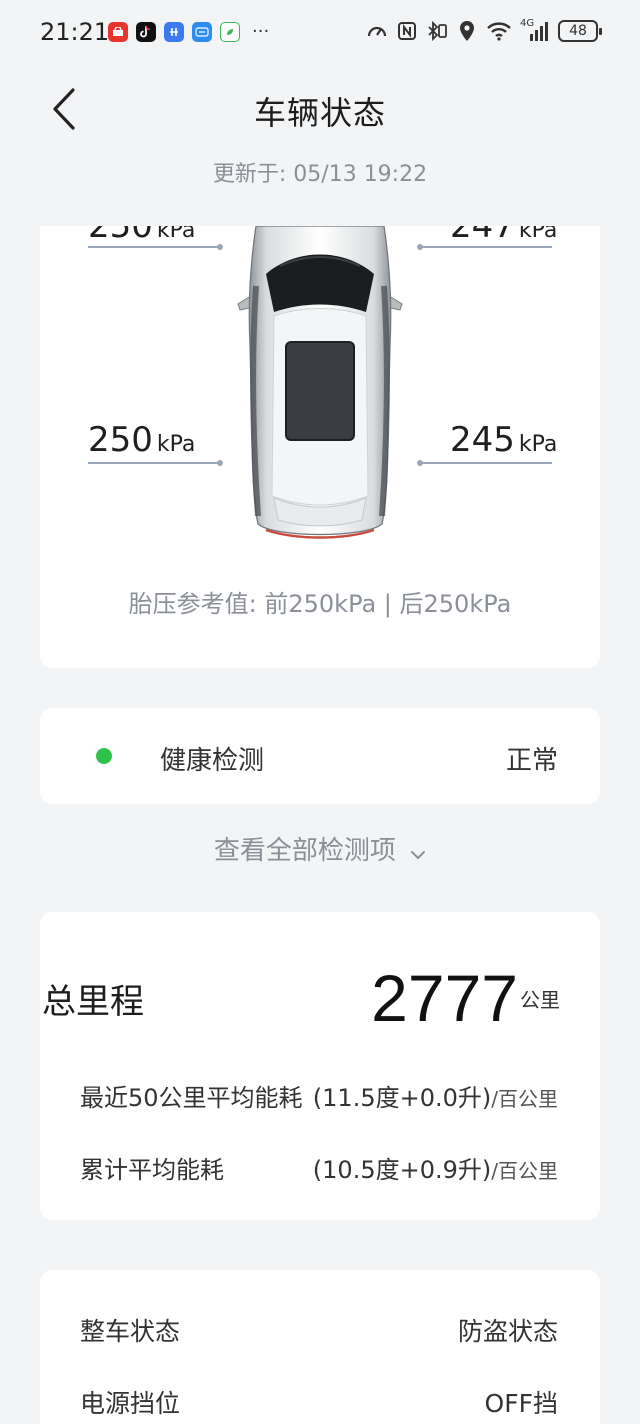 The height and width of the screenshot is (1424, 640). What do you see at coordinates (320, 174) in the screenshot?
I see `update-time: 更新于: 05/13 19:22` at bounding box center [320, 174].